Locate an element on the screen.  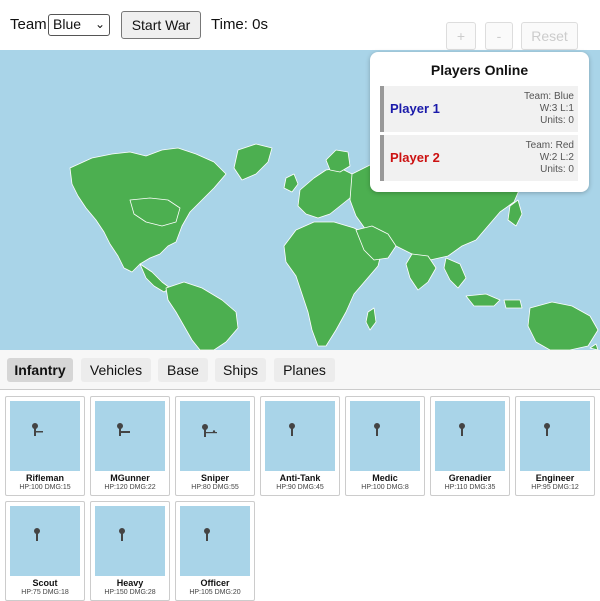
unit-name: Engineer is located at coordinates (555, 478).